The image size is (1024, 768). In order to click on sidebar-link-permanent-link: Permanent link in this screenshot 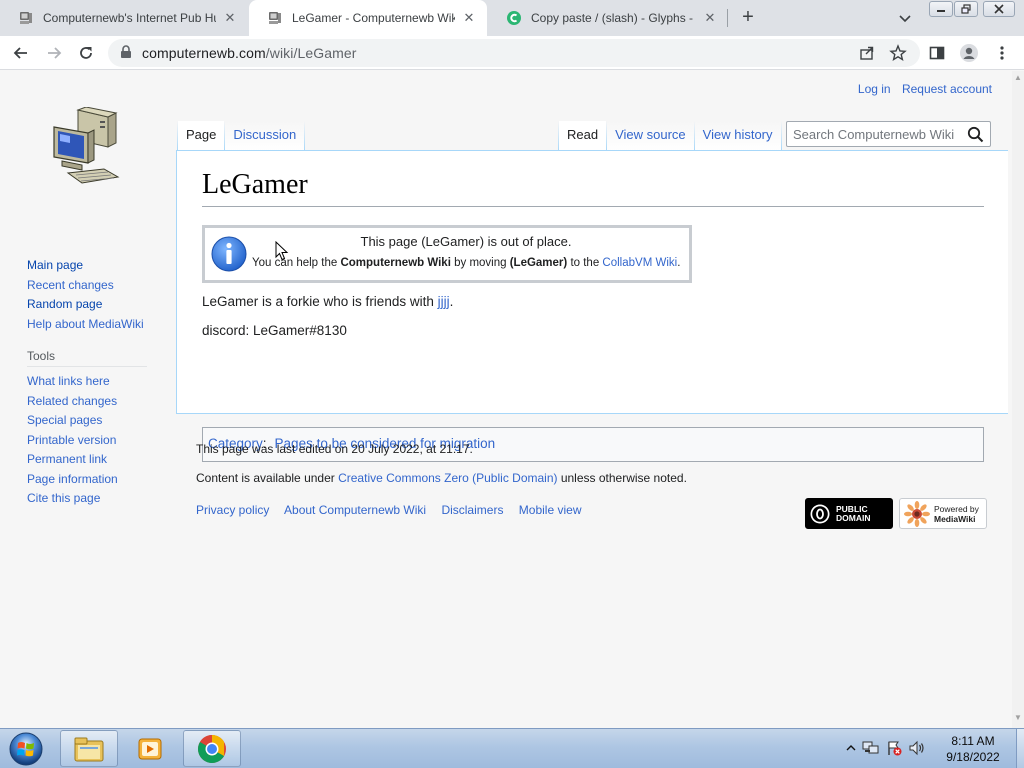, I will do `click(67, 459)`.